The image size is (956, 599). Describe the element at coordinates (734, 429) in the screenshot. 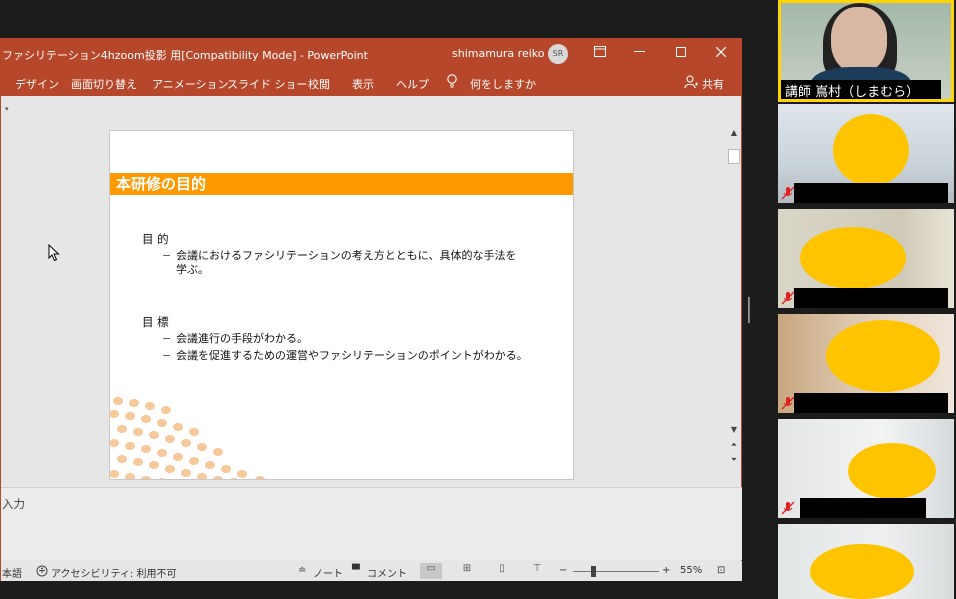

I see `scroll-down-icon: ▼` at that location.